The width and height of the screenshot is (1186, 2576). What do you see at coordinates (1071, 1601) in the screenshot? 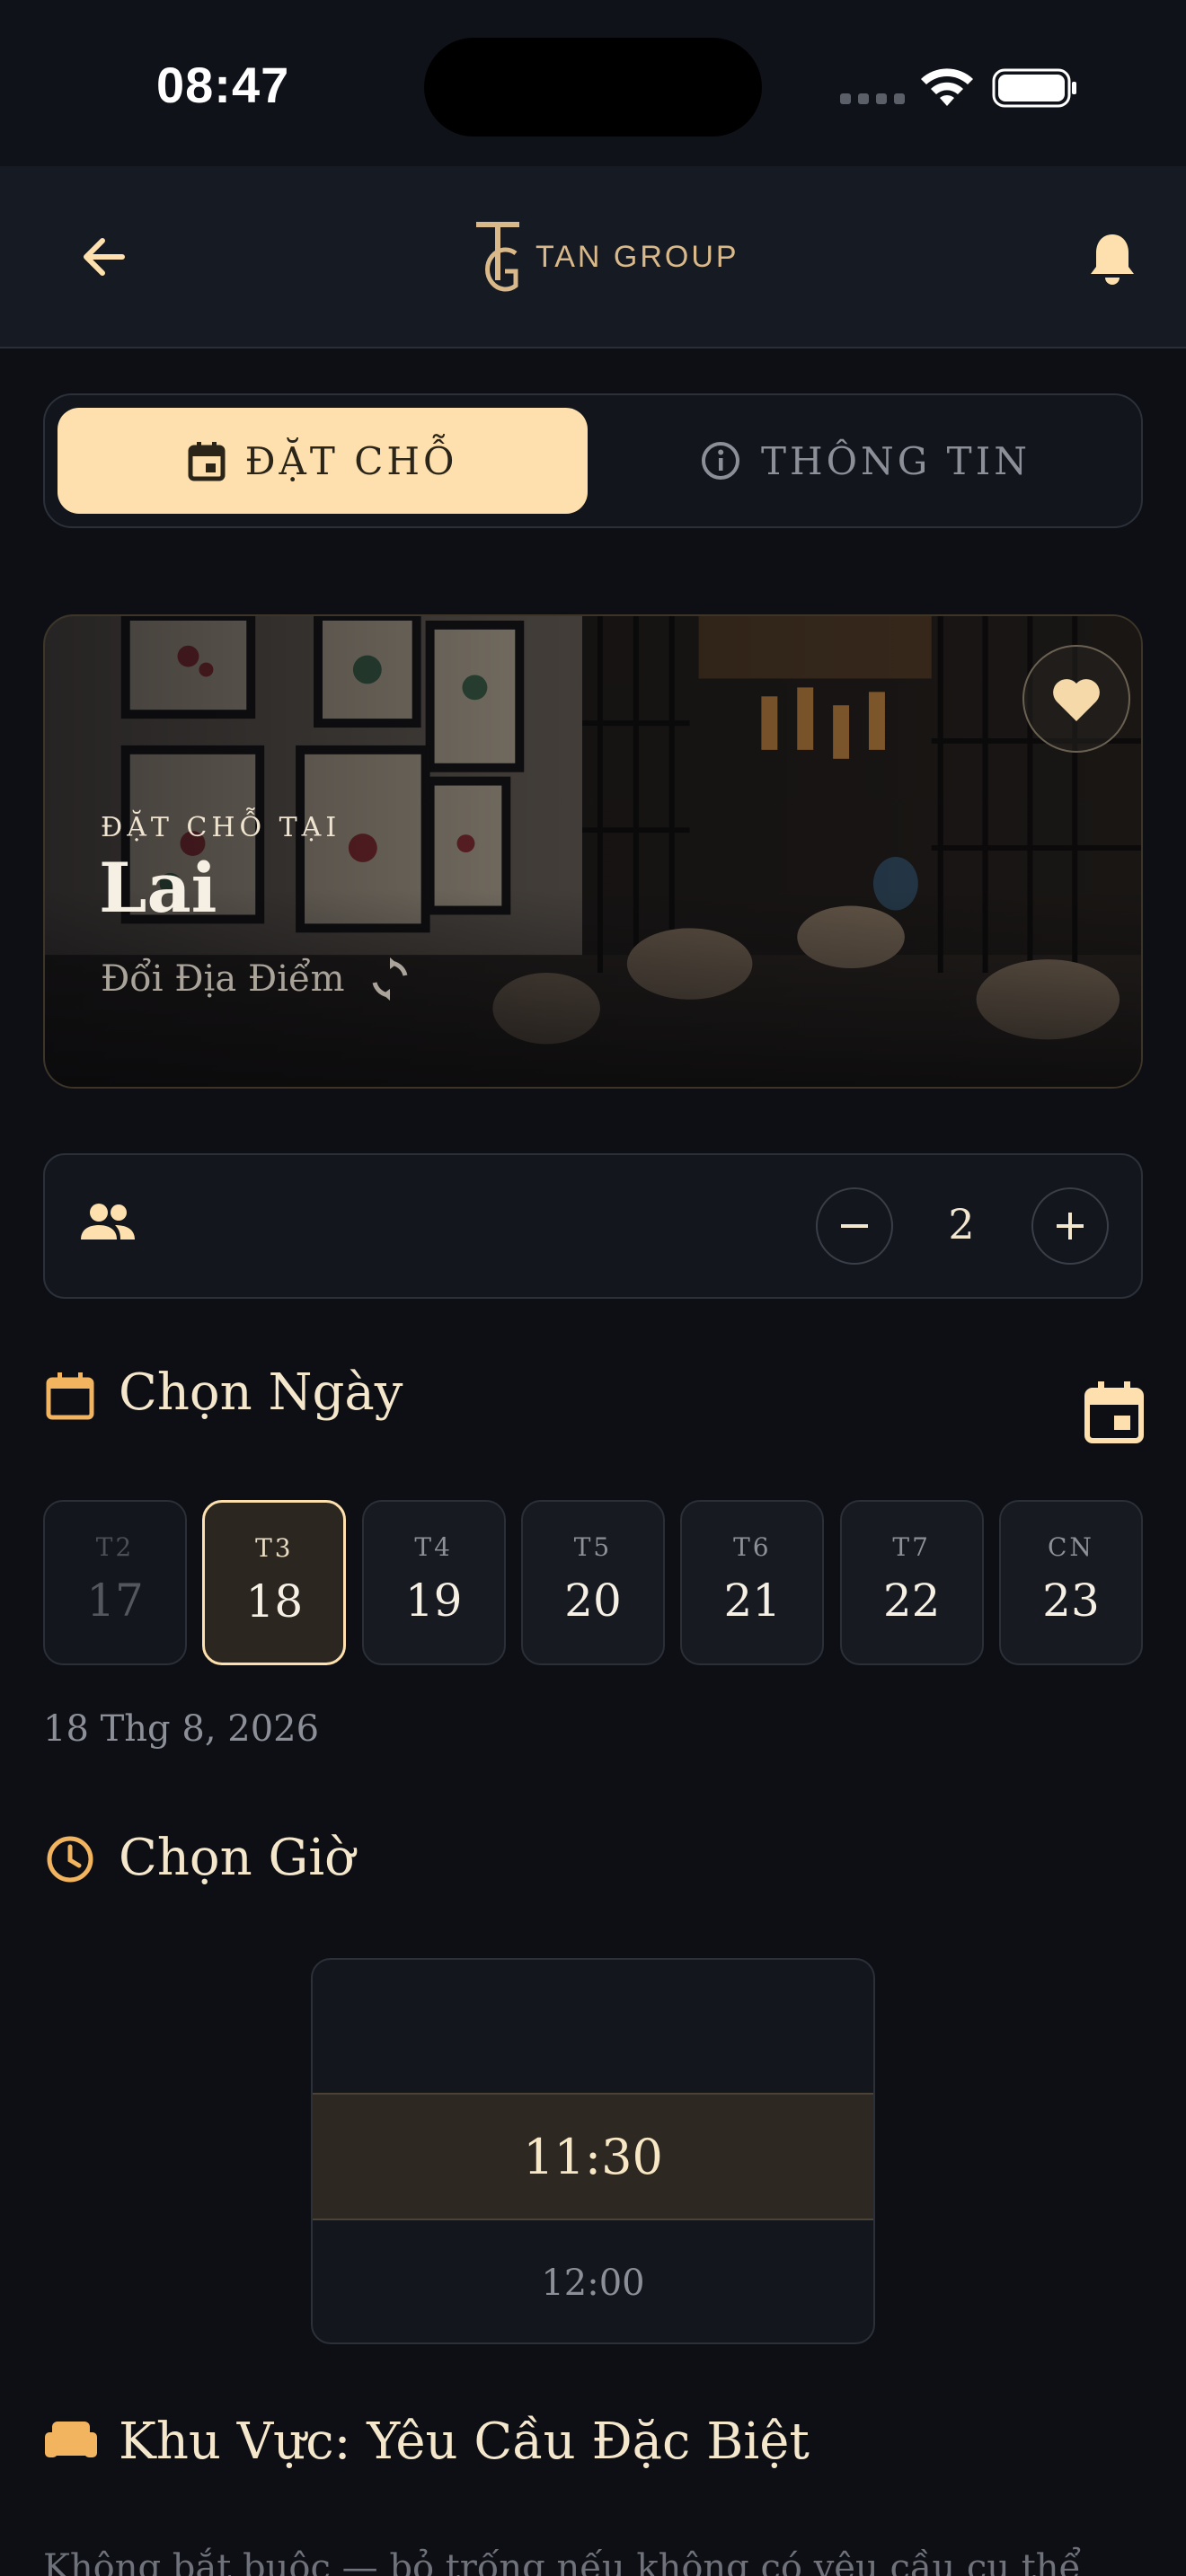
I see `date-number: 23` at bounding box center [1071, 1601].